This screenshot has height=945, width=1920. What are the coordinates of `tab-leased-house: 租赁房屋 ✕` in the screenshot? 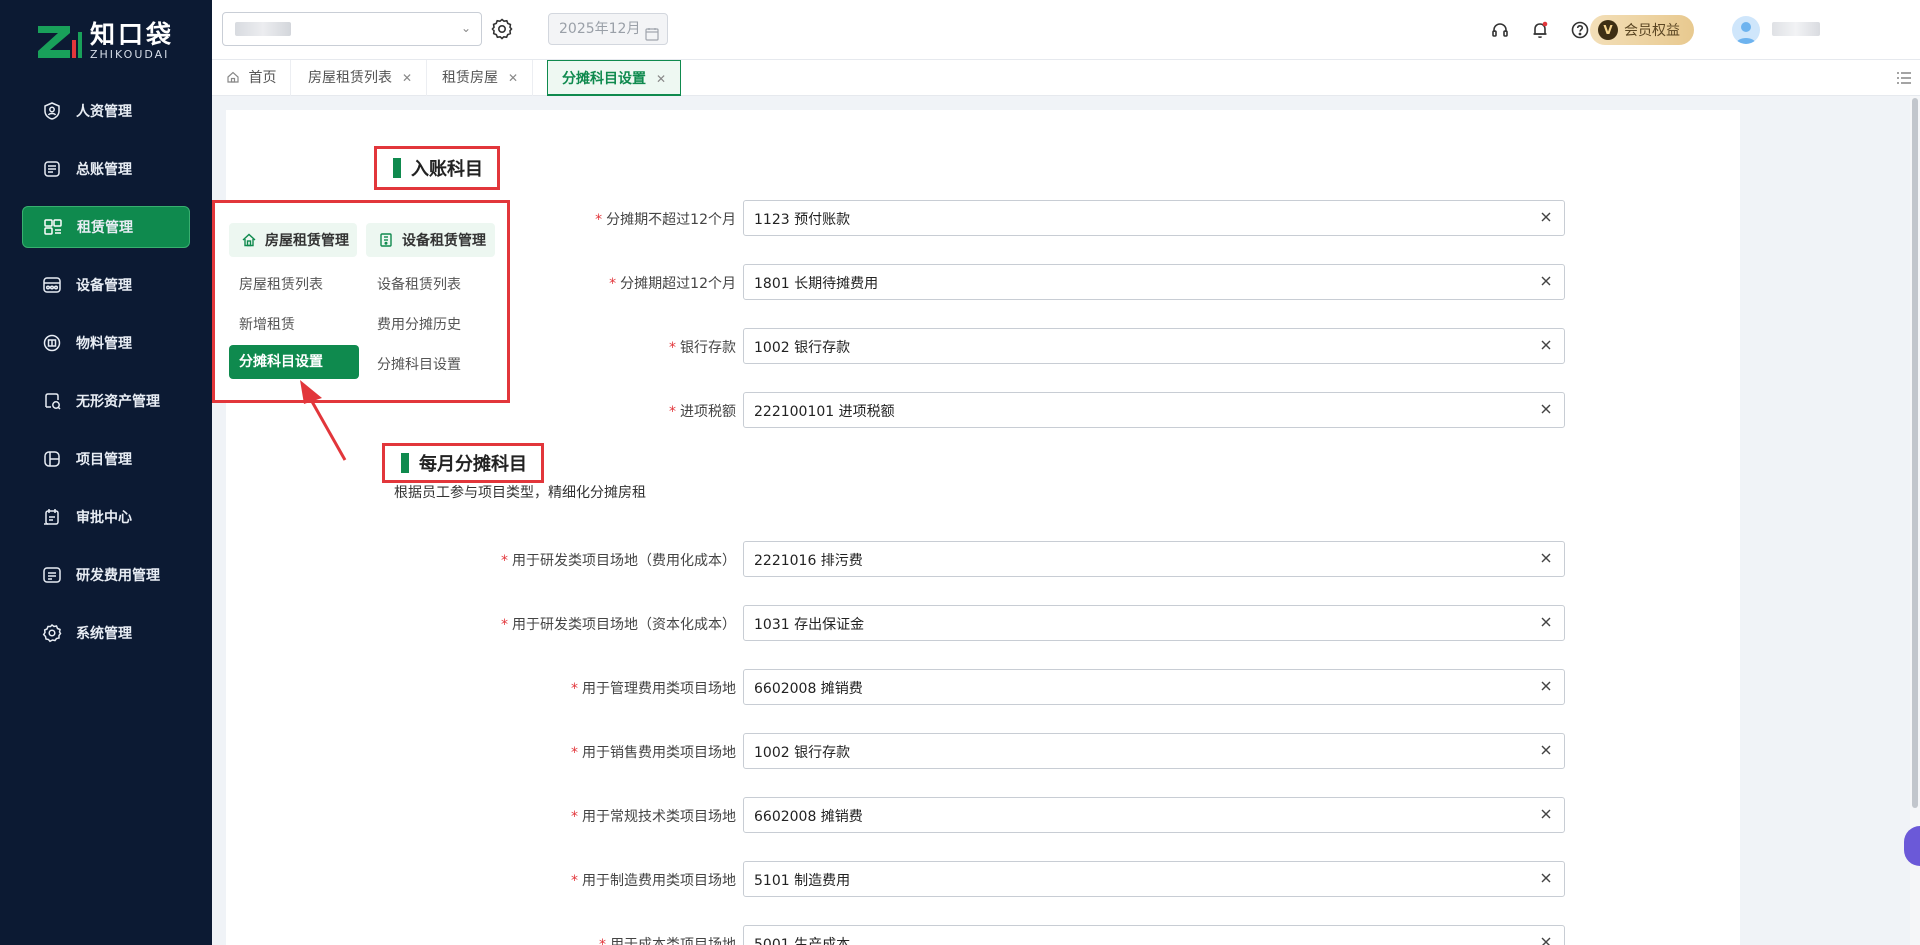 It's located at (481, 78).